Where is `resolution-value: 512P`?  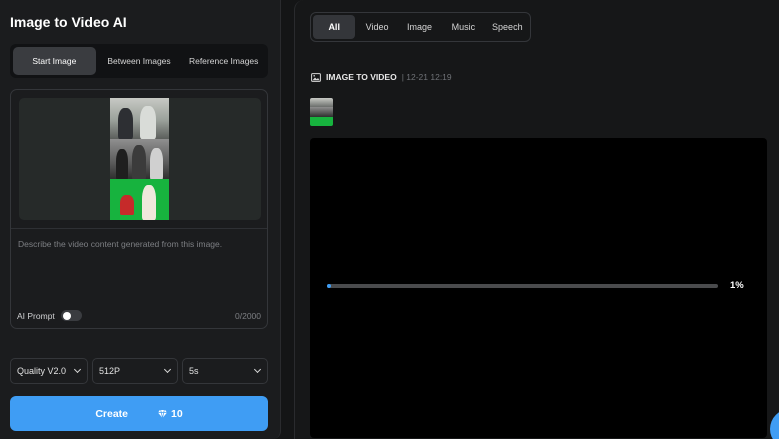
resolution-value: 512P is located at coordinates (110, 371).